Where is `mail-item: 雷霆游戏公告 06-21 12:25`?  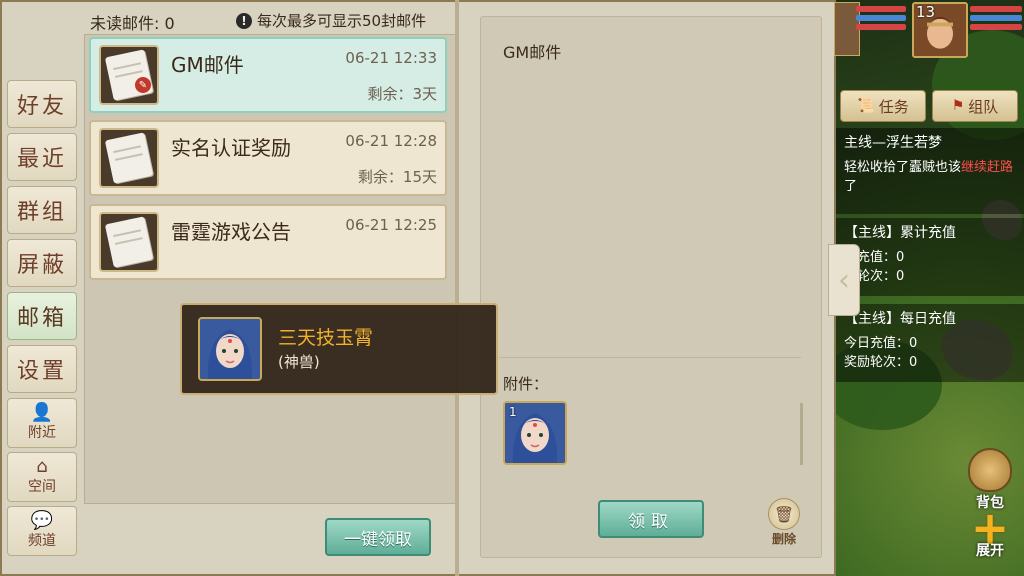
mail-item: 雷霆游戏公告 06-21 12:25 is located at coordinates (268, 242).